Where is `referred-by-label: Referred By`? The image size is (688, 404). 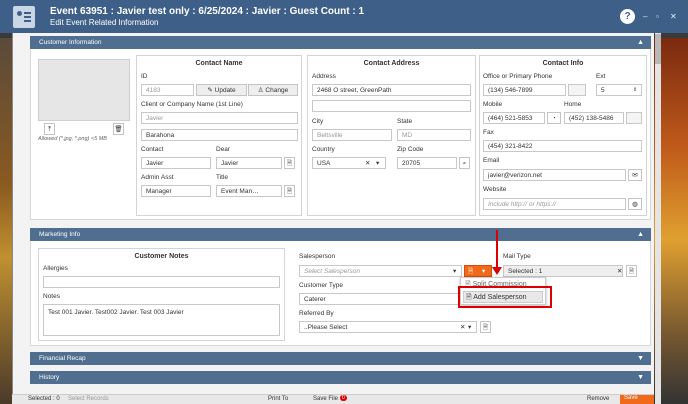
referred-by-label: Referred By is located at coordinates (316, 313).